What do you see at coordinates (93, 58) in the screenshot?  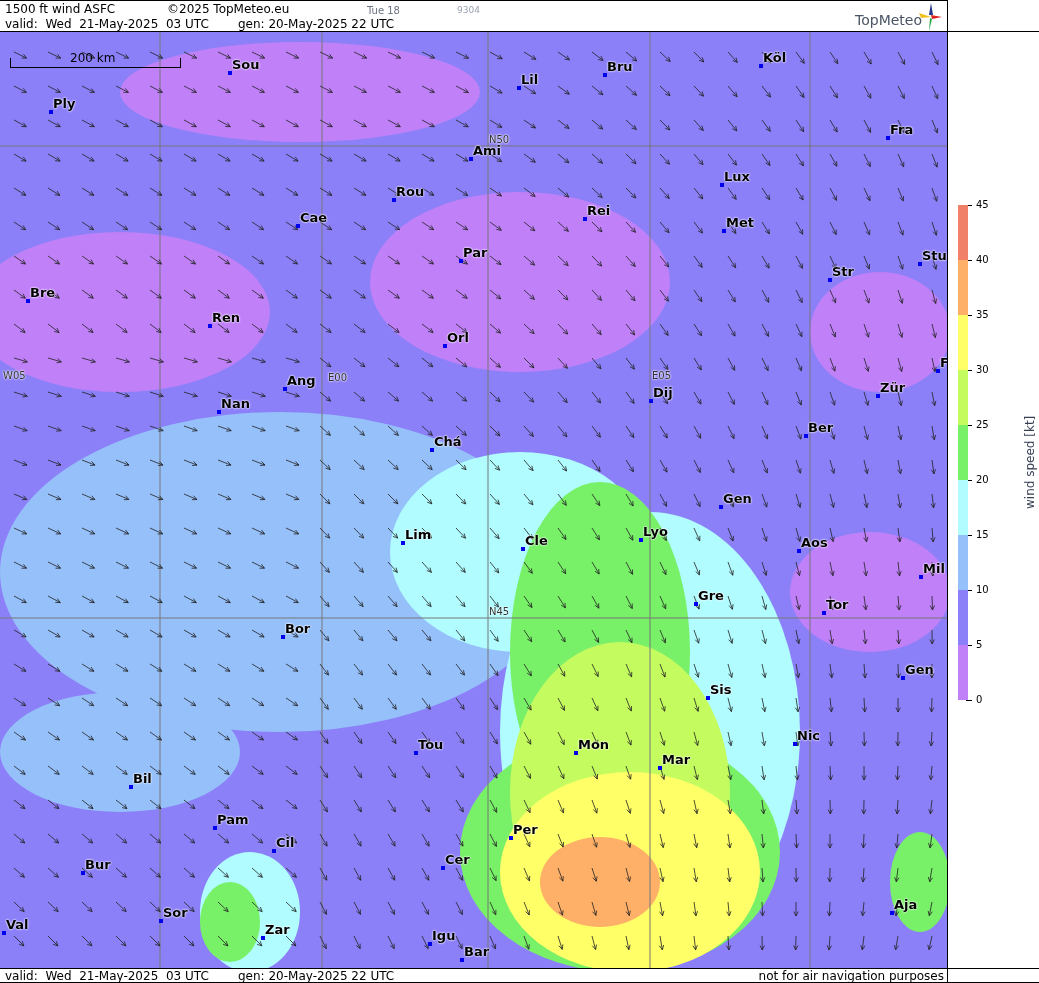 I see `scale-label: 200 km` at bounding box center [93, 58].